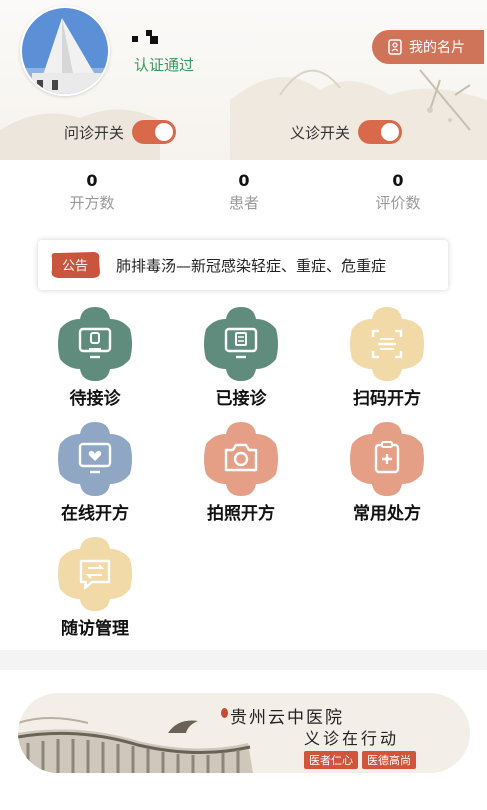 The height and width of the screenshot is (810, 487). I want to click on menu-label: 随访管理, so click(95, 629).